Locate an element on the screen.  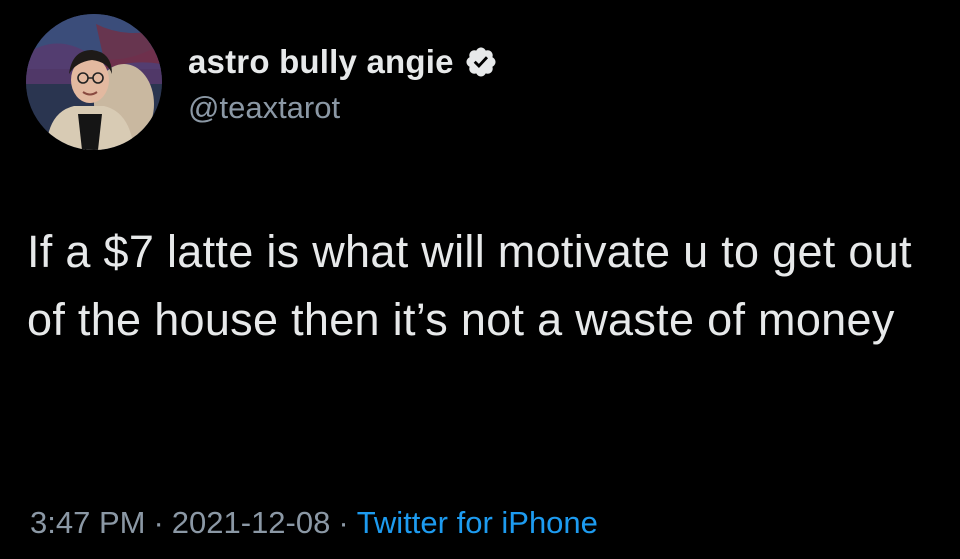
tweet-time: 3:47 PM is located at coordinates (87, 522).